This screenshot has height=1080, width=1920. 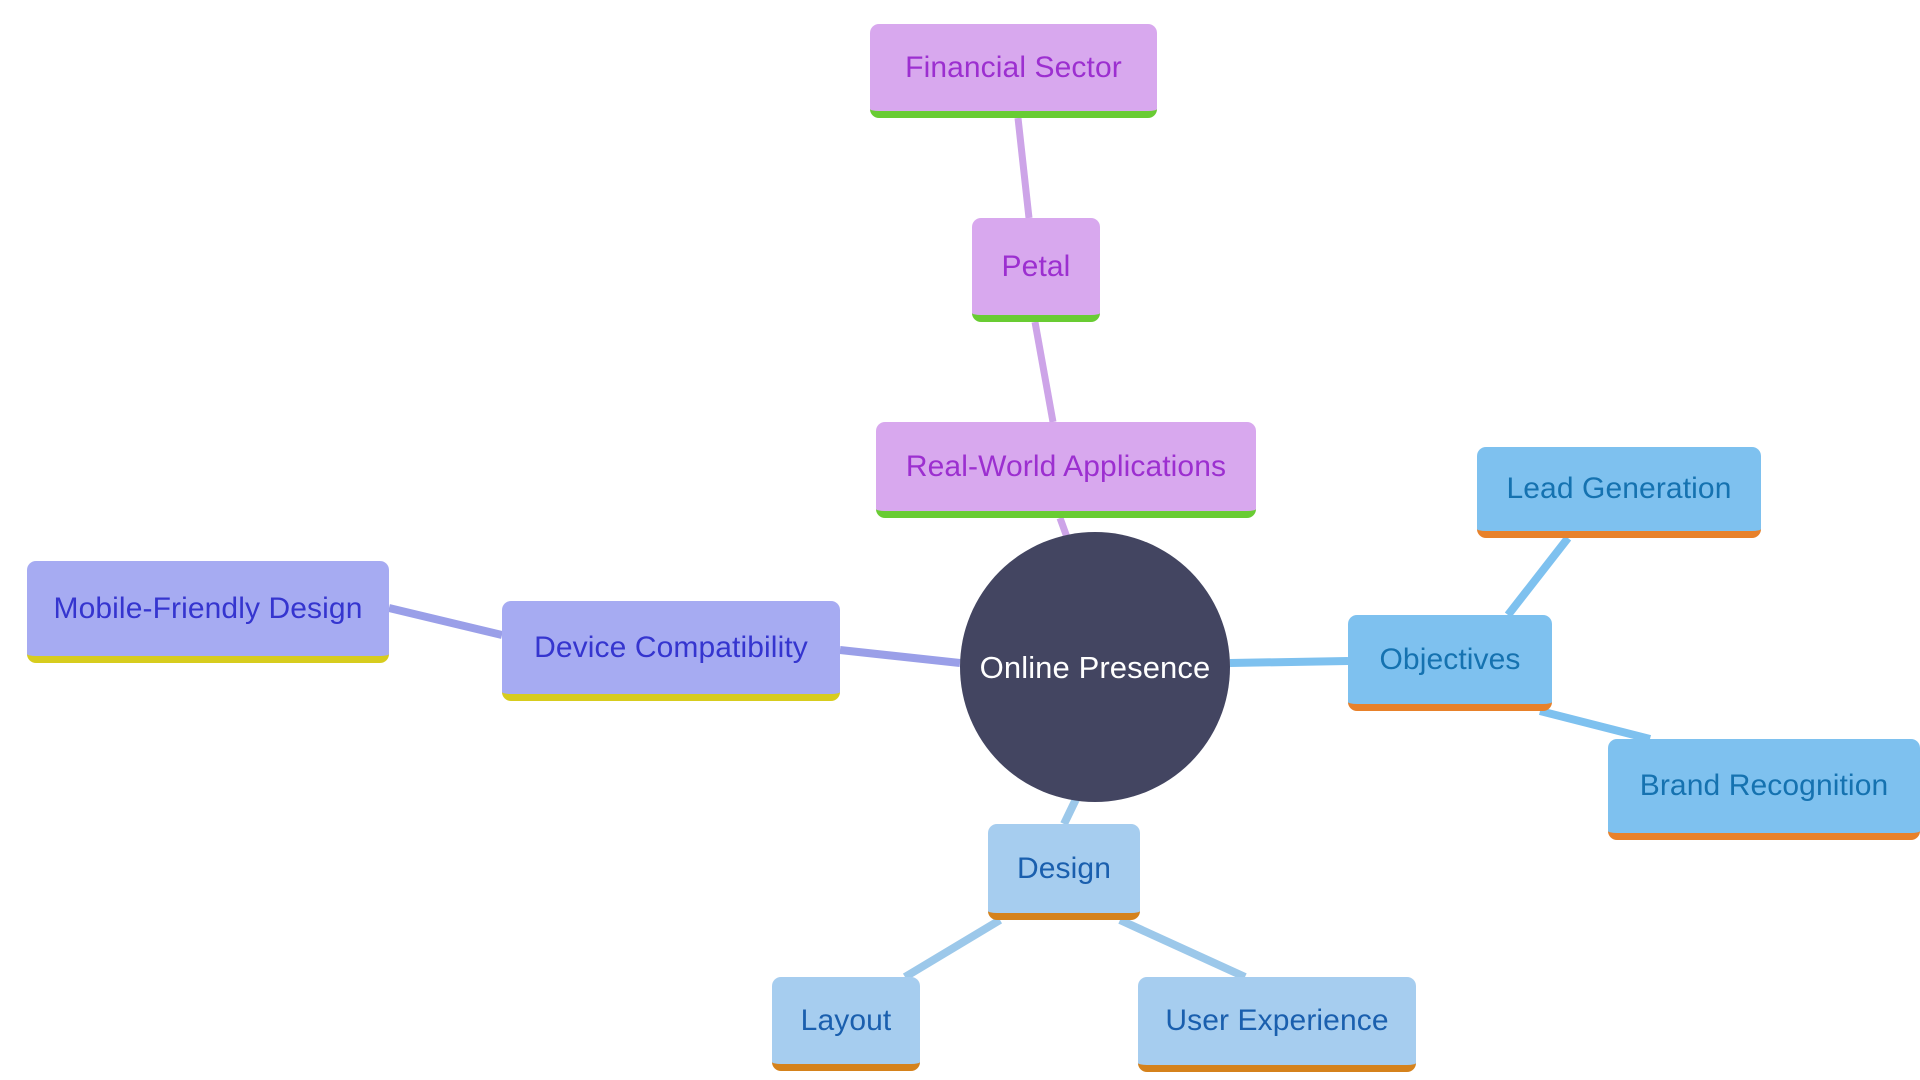 I want to click on edge-real_world_applications-to-petal, so click(x=1044, y=372).